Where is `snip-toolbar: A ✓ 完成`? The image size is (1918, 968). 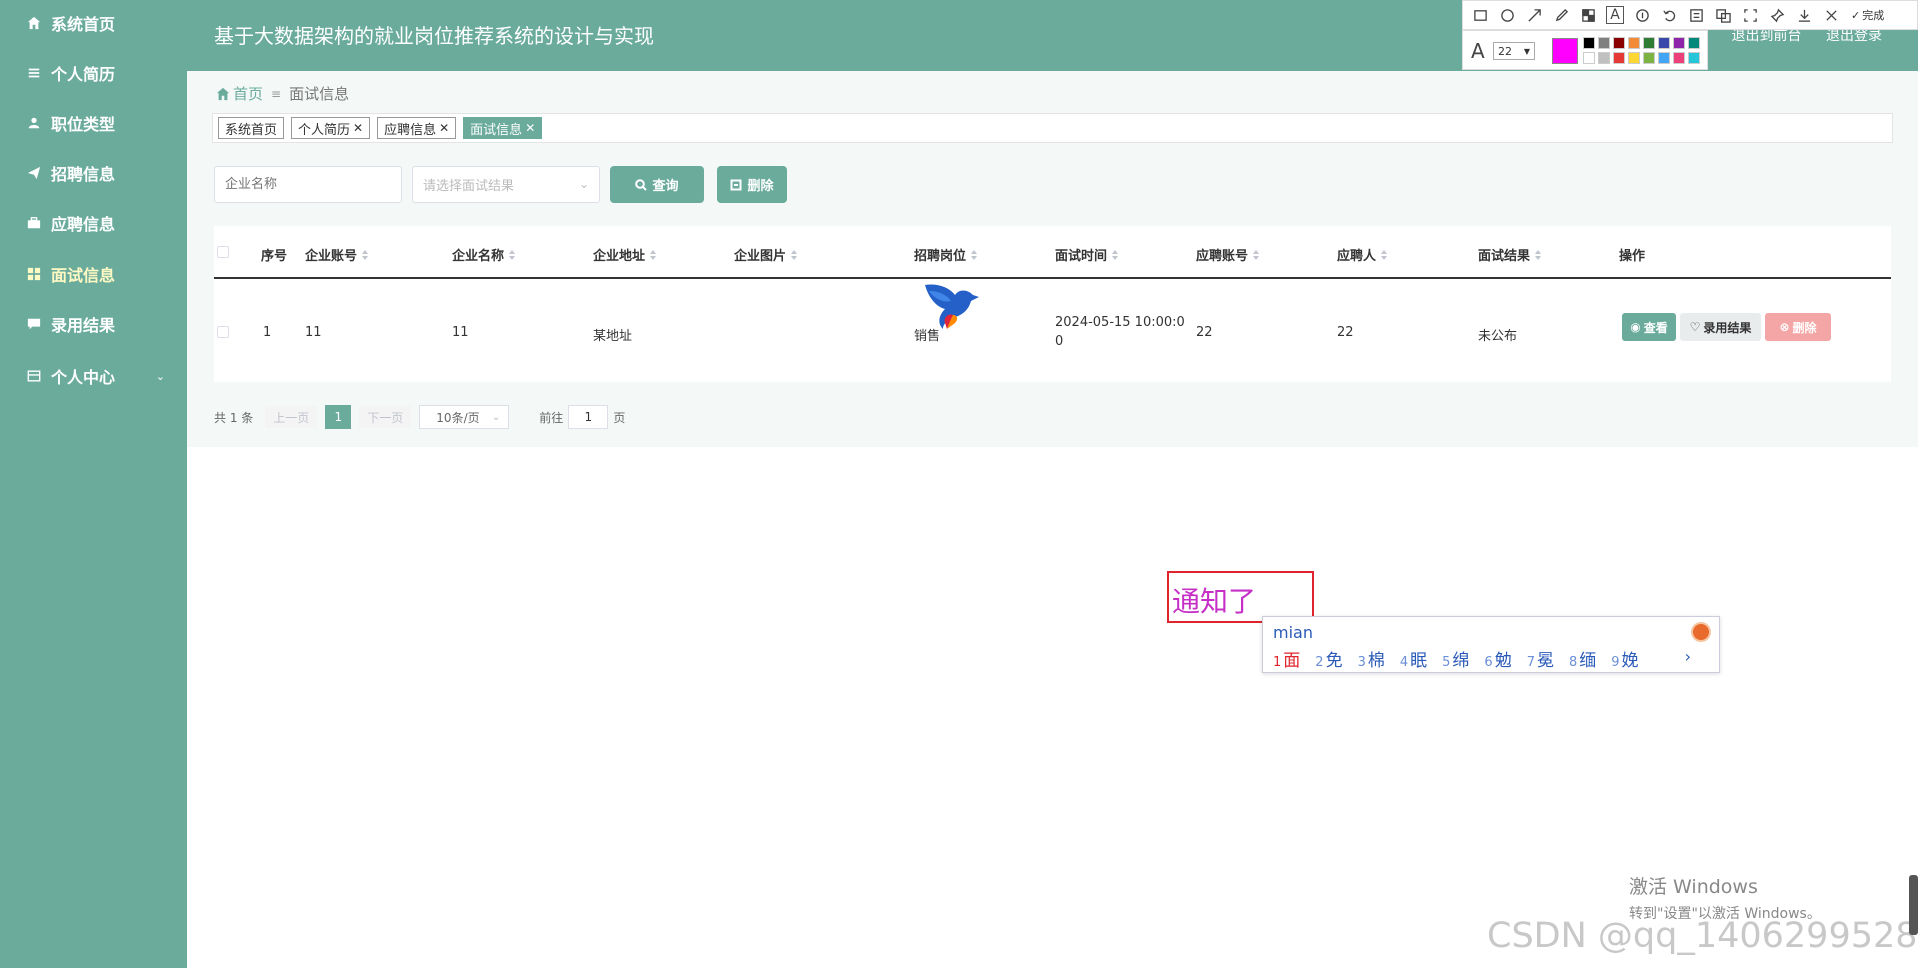
snip-toolbar: A ✓ 完成 is located at coordinates (1690, 15).